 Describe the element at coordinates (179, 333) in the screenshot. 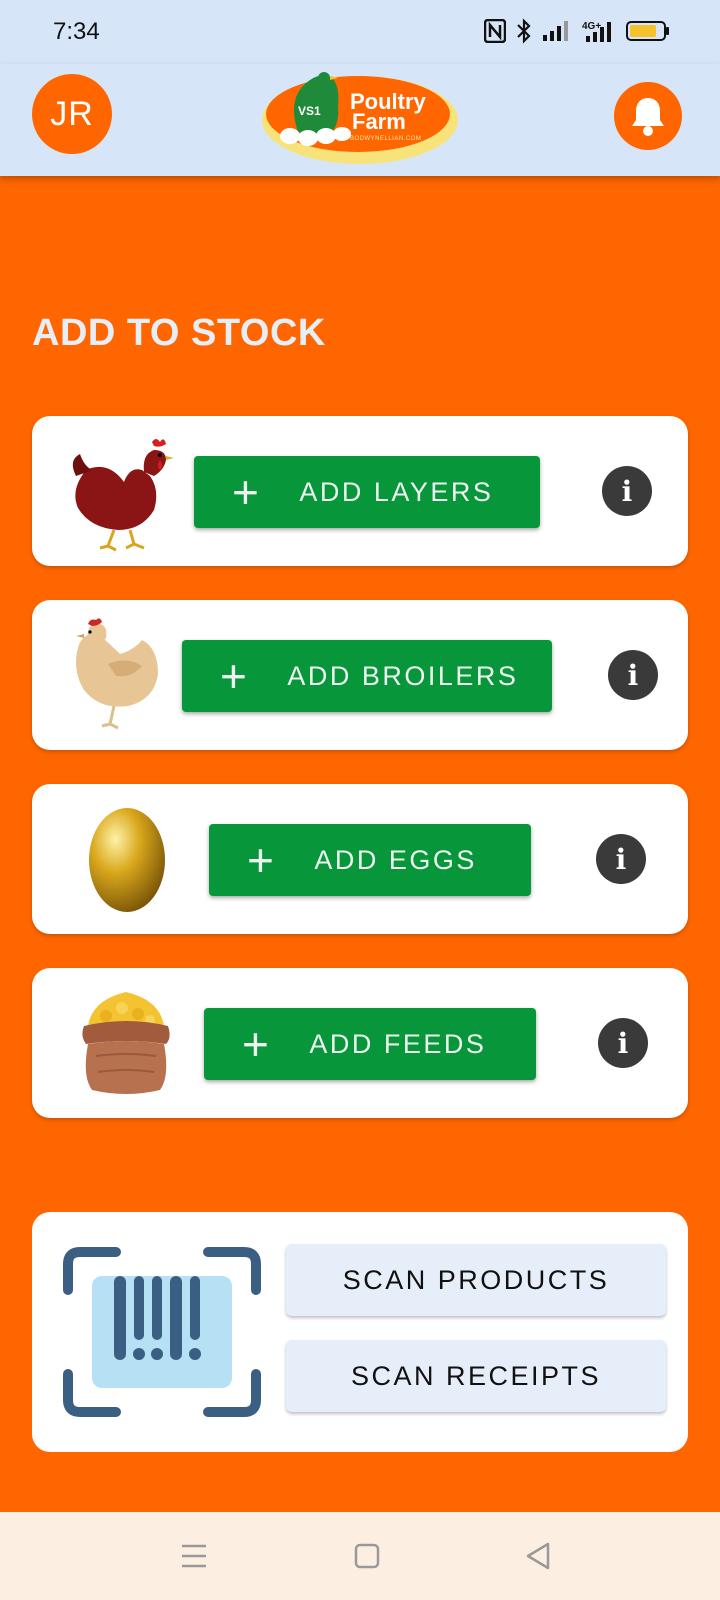

I see `page-title: ADD TO STOCK` at that location.